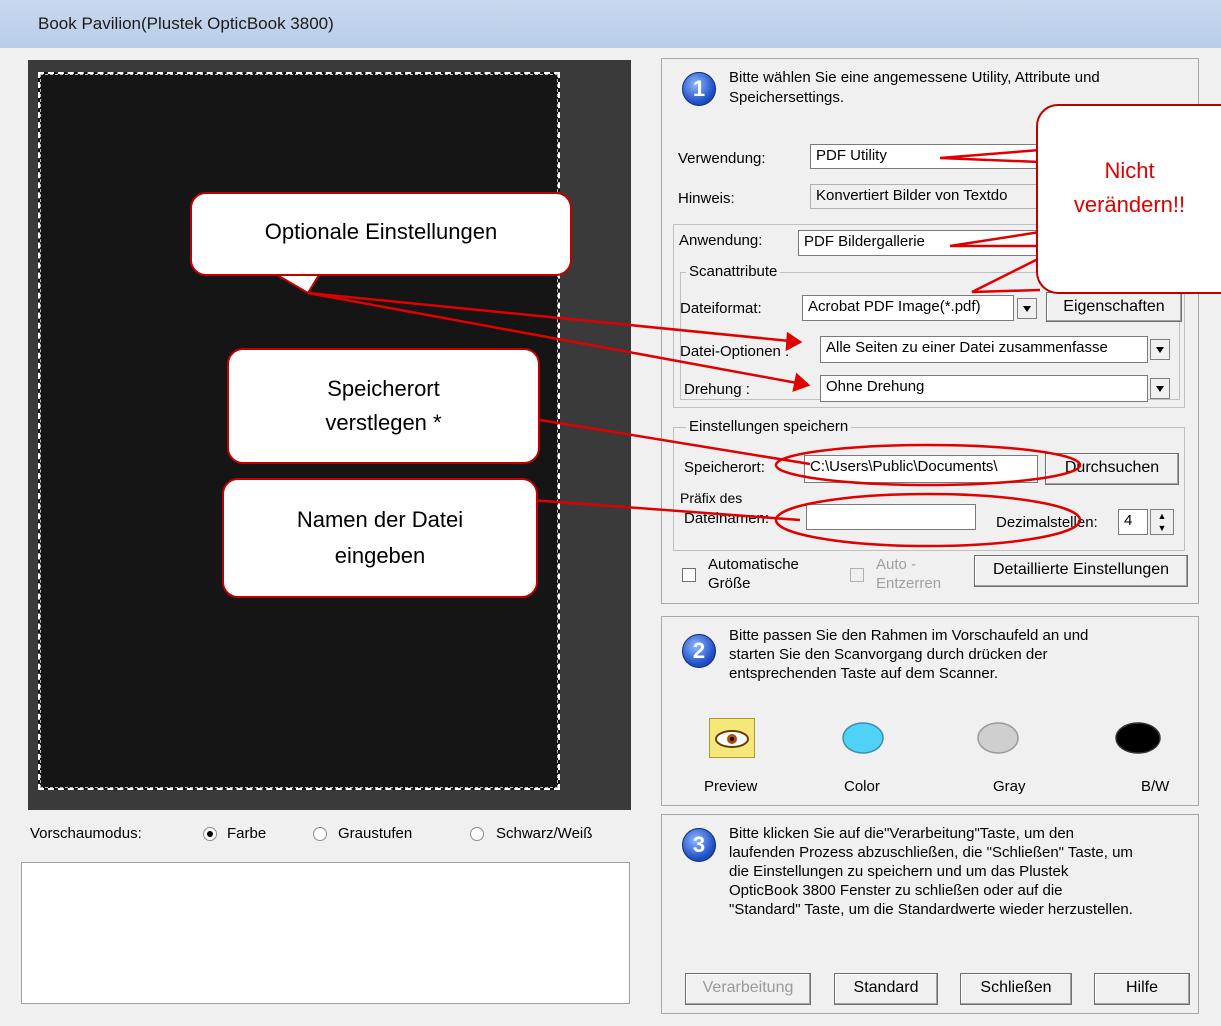 This screenshot has width=1221, height=1026. Describe the element at coordinates (383, 406) in the screenshot. I see `callout-speicherort: Speicherort verstlegen *` at that location.